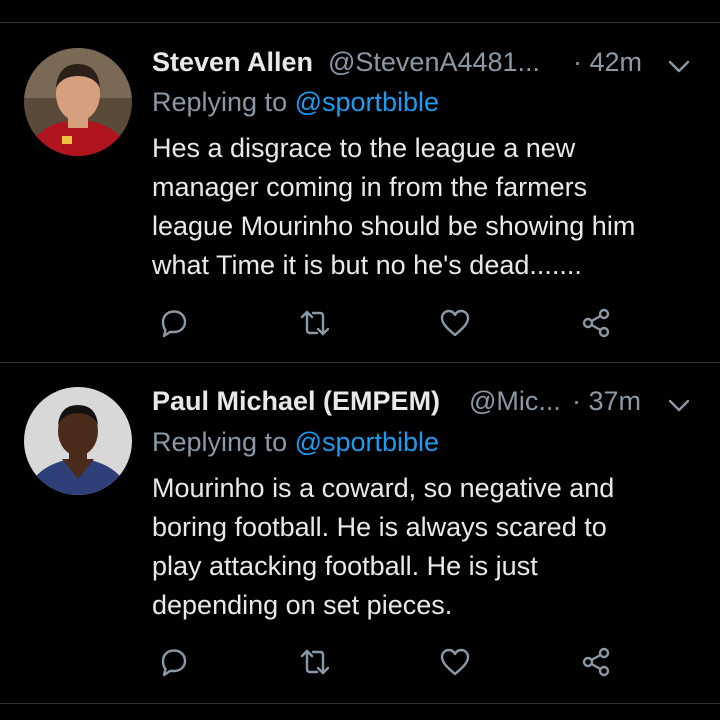 This screenshot has height=720, width=720. I want to click on tweet-header: Paul Michael (EMPEM) @Mic... · 37m, so click(436, 401).